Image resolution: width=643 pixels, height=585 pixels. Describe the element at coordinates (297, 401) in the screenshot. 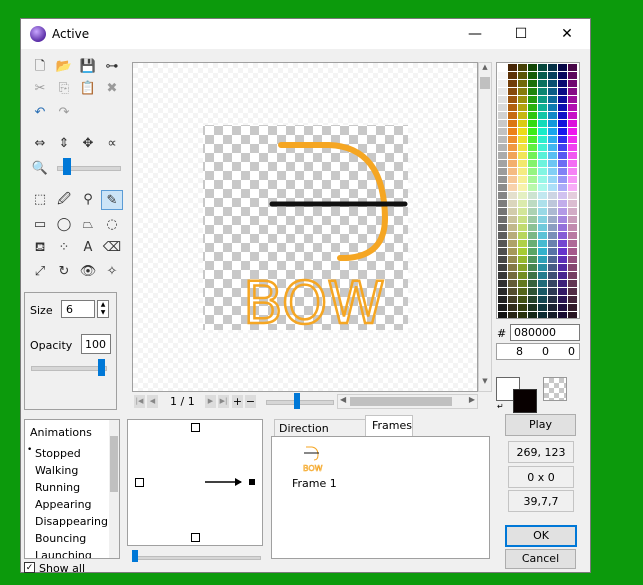

I see `frame-zoom-slider-thumb` at that location.